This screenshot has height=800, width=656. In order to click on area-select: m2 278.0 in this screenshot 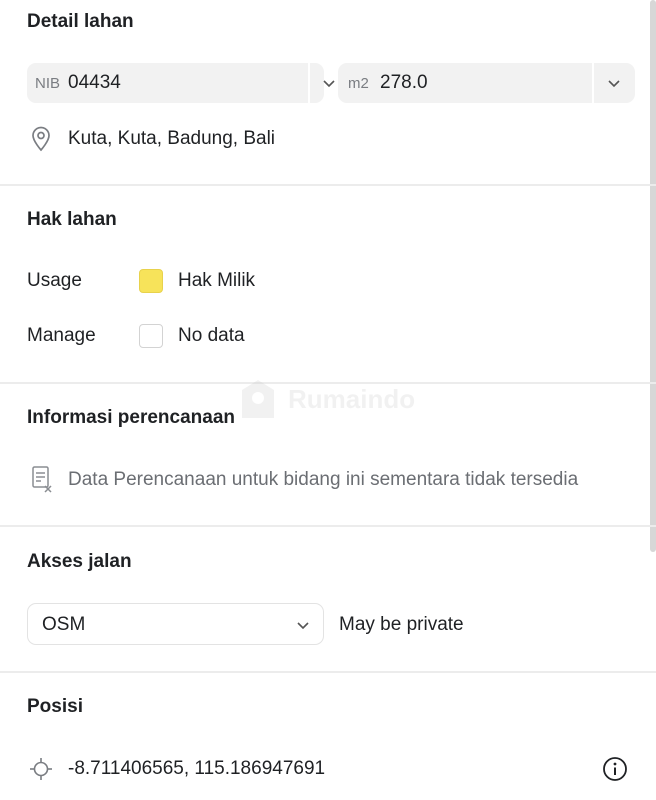, I will do `click(486, 83)`.